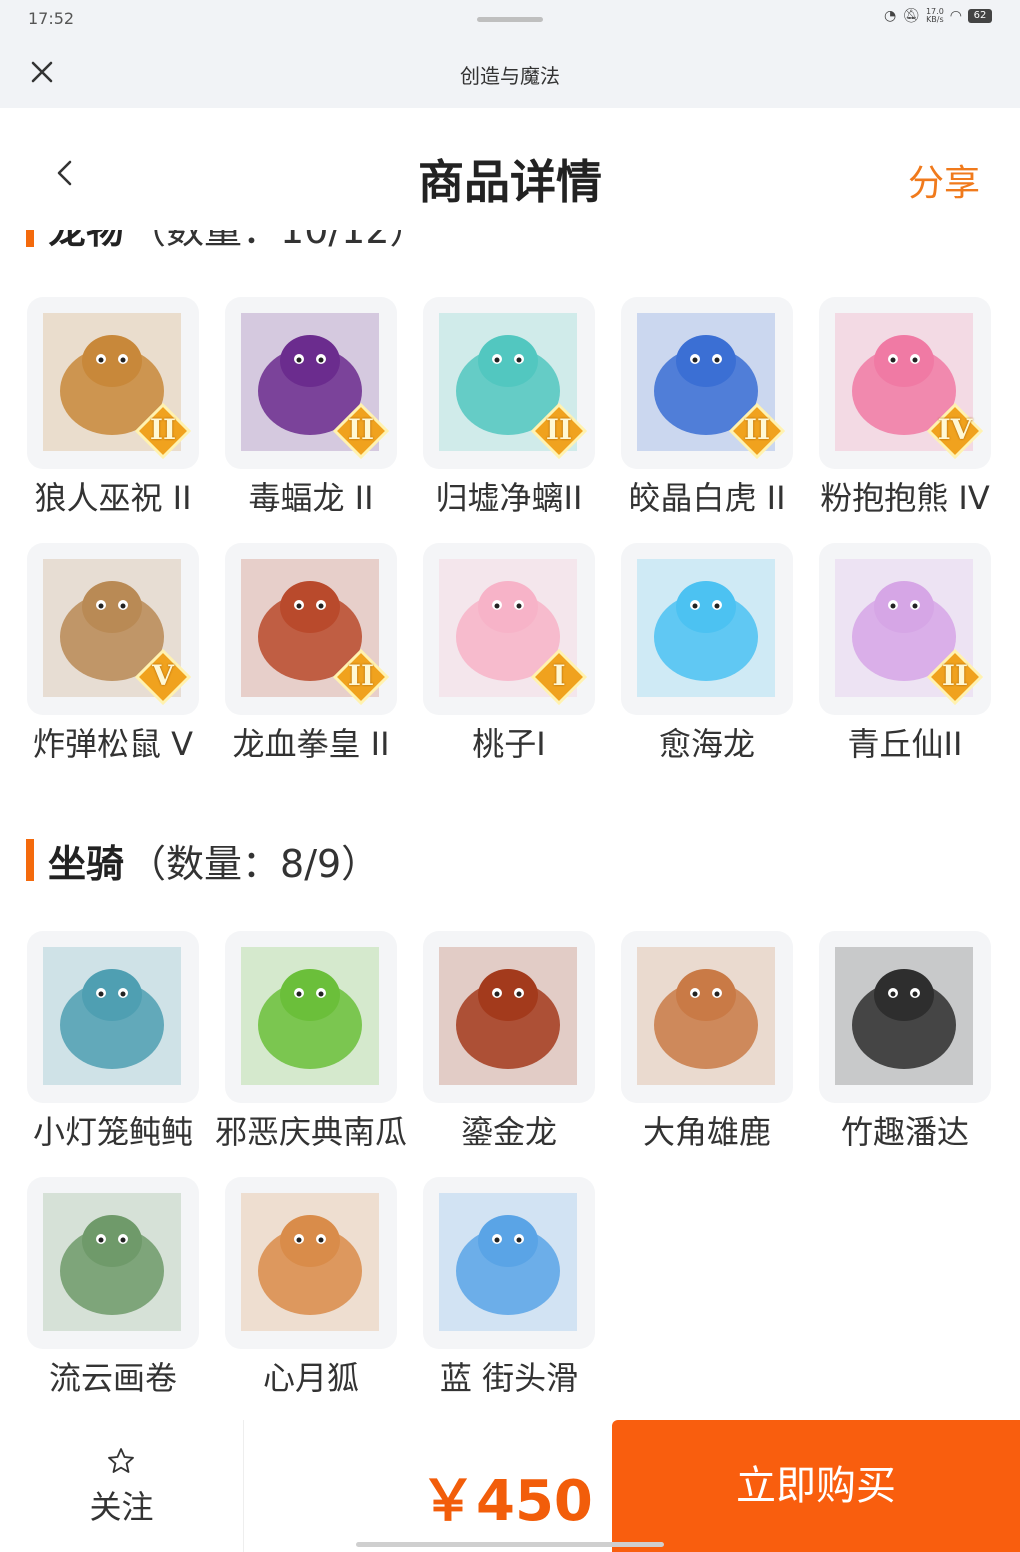  What do you see at coordinates (86, 242) in the screenshot?
I see `section-name: 宠物` at bounding box center [86, 242].